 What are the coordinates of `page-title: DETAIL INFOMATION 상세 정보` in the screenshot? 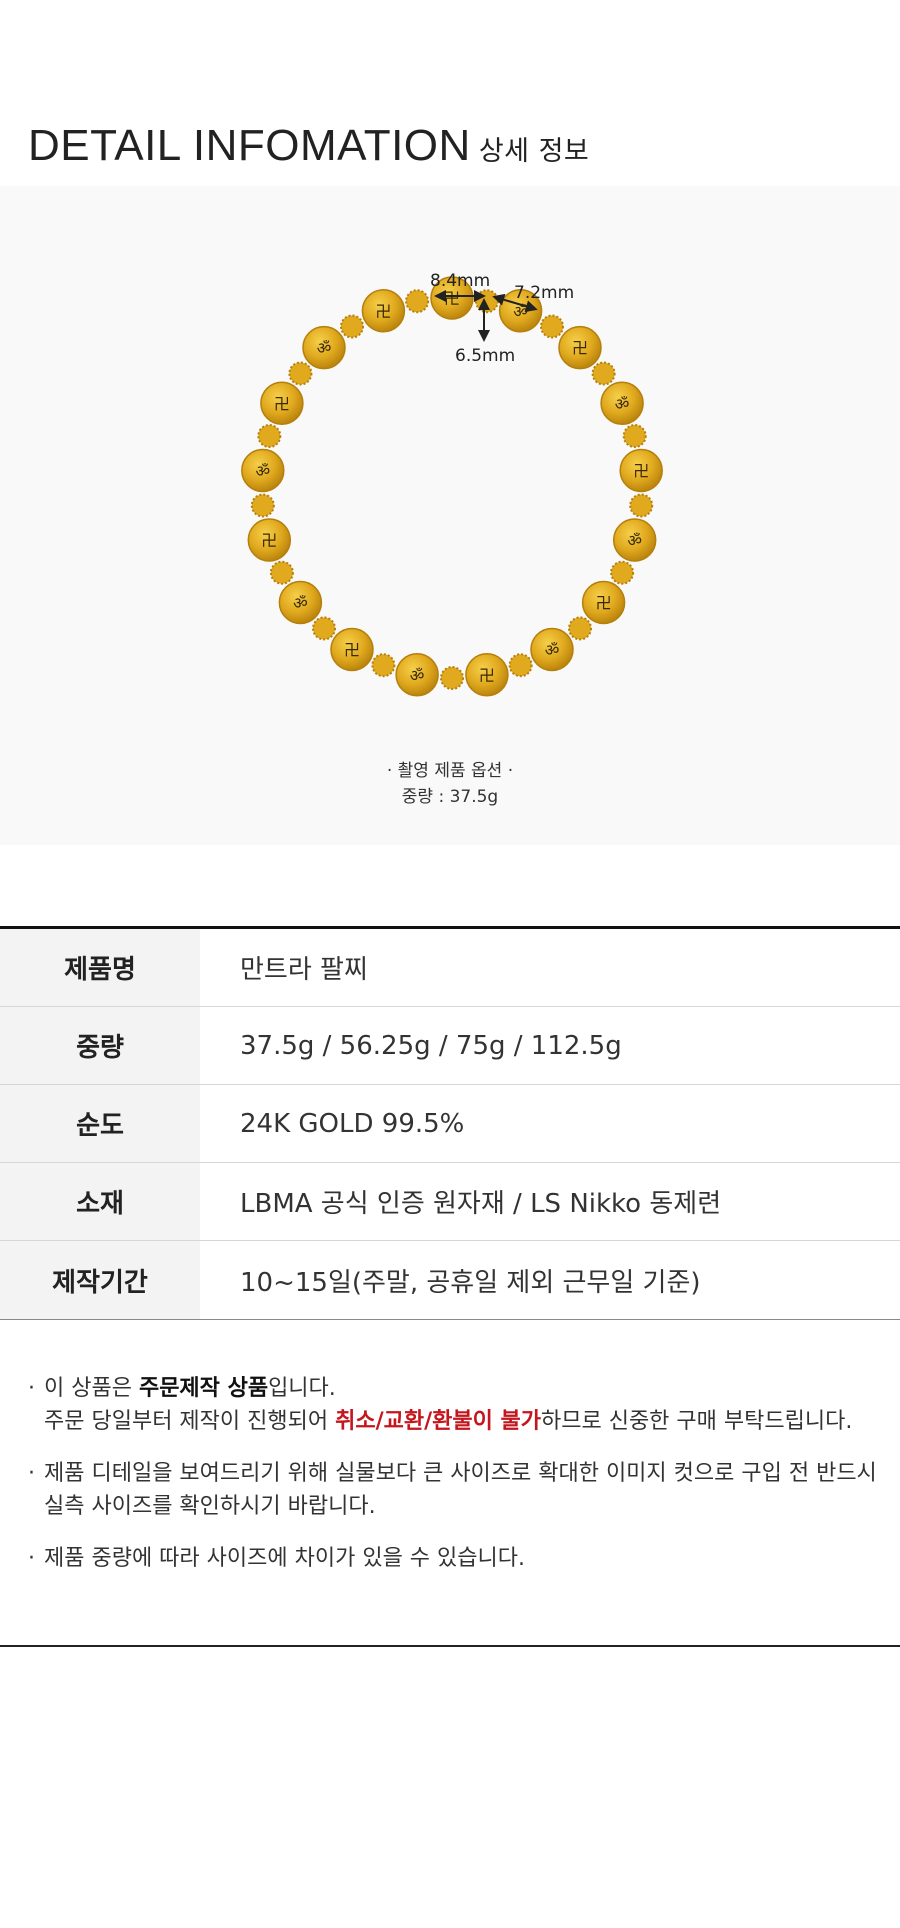 It's located at (308, 149).